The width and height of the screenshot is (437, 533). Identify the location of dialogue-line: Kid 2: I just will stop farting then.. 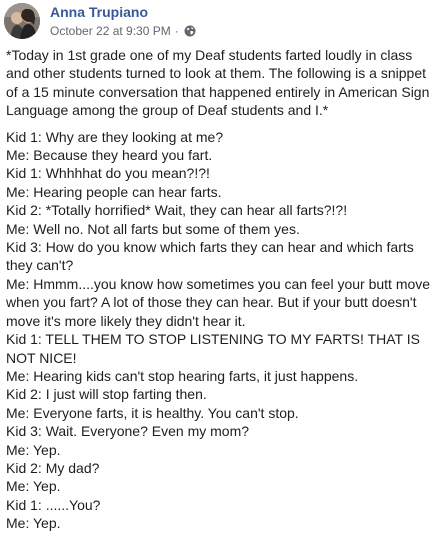
(106, 394).